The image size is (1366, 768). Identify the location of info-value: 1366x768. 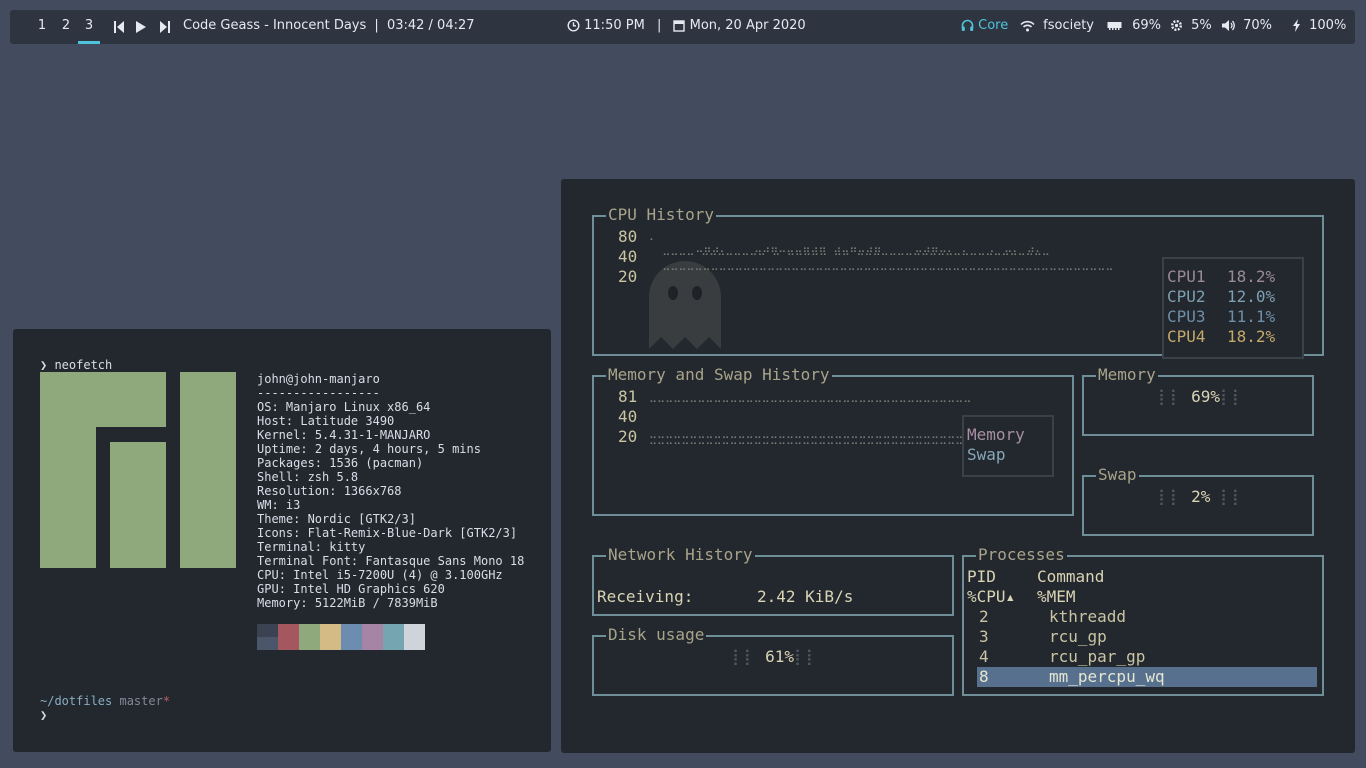
(372, 491).